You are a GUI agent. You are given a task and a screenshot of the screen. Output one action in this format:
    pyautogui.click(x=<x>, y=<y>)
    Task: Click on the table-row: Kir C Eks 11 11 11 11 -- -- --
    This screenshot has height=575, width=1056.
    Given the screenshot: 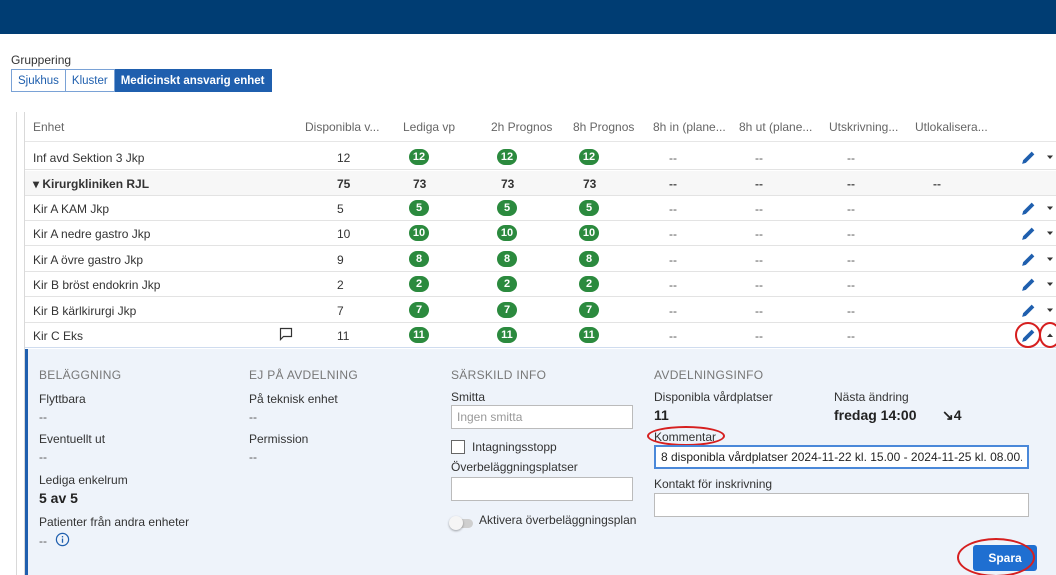 What is the action you would take?
    pyautogui.click(x=540, y=335)
    